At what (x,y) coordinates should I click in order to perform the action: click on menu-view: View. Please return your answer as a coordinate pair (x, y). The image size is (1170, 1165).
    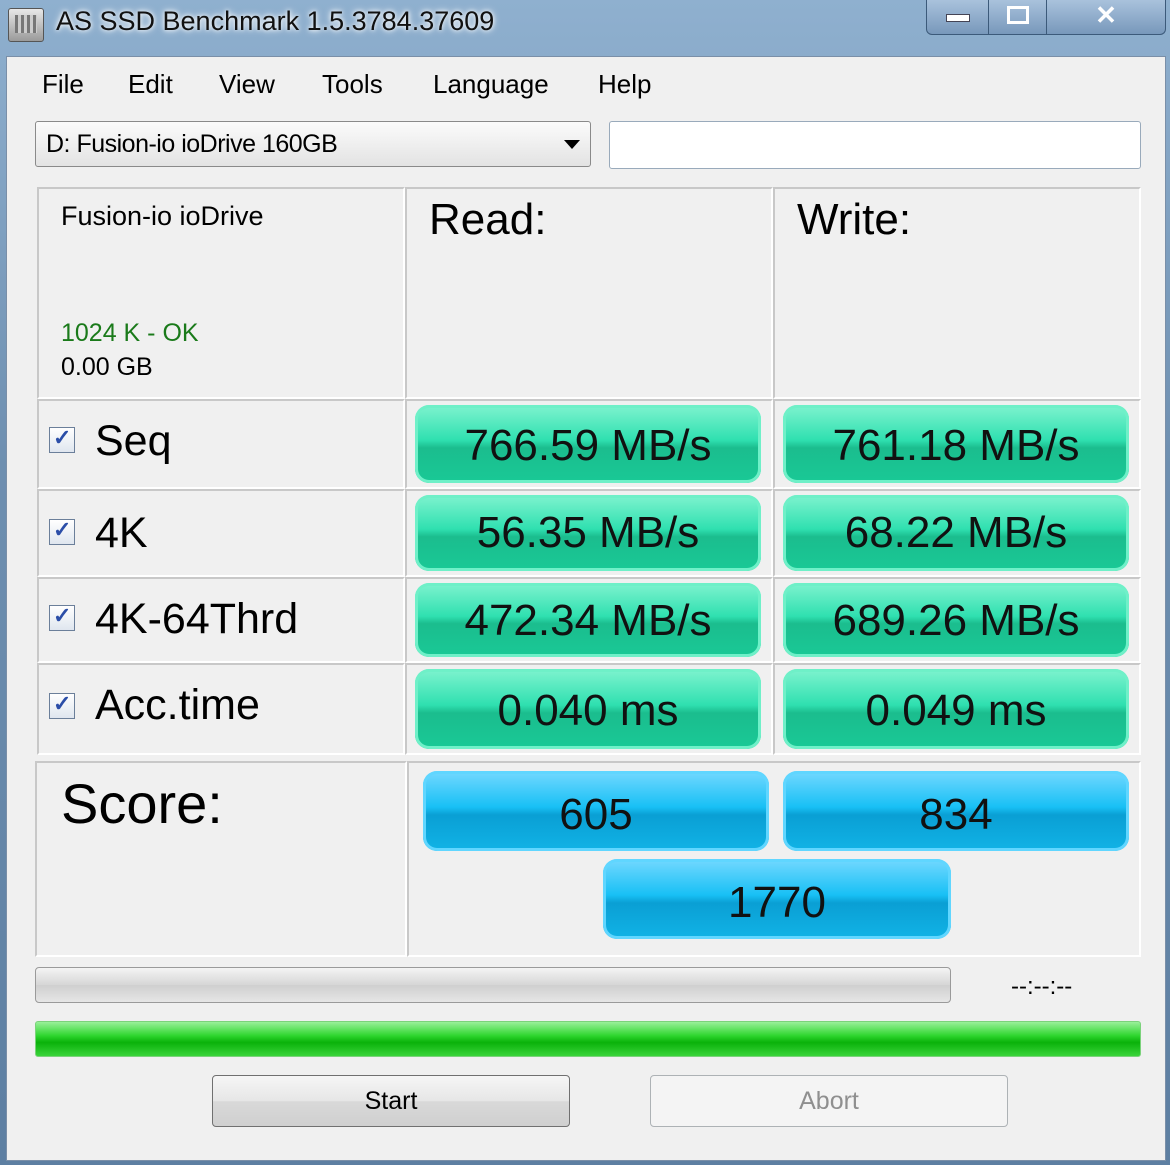
    Looking at the image, I should click on (247, 84).